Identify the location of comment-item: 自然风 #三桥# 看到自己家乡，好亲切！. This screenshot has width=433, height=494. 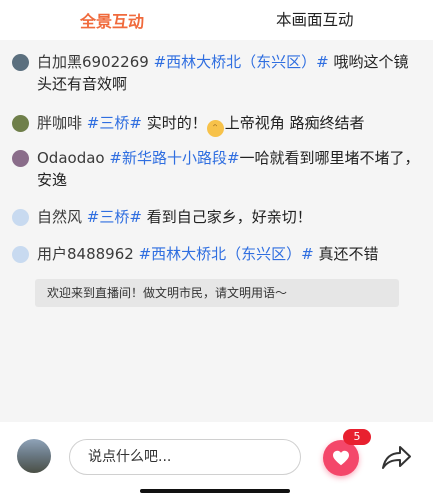
(217, 217).